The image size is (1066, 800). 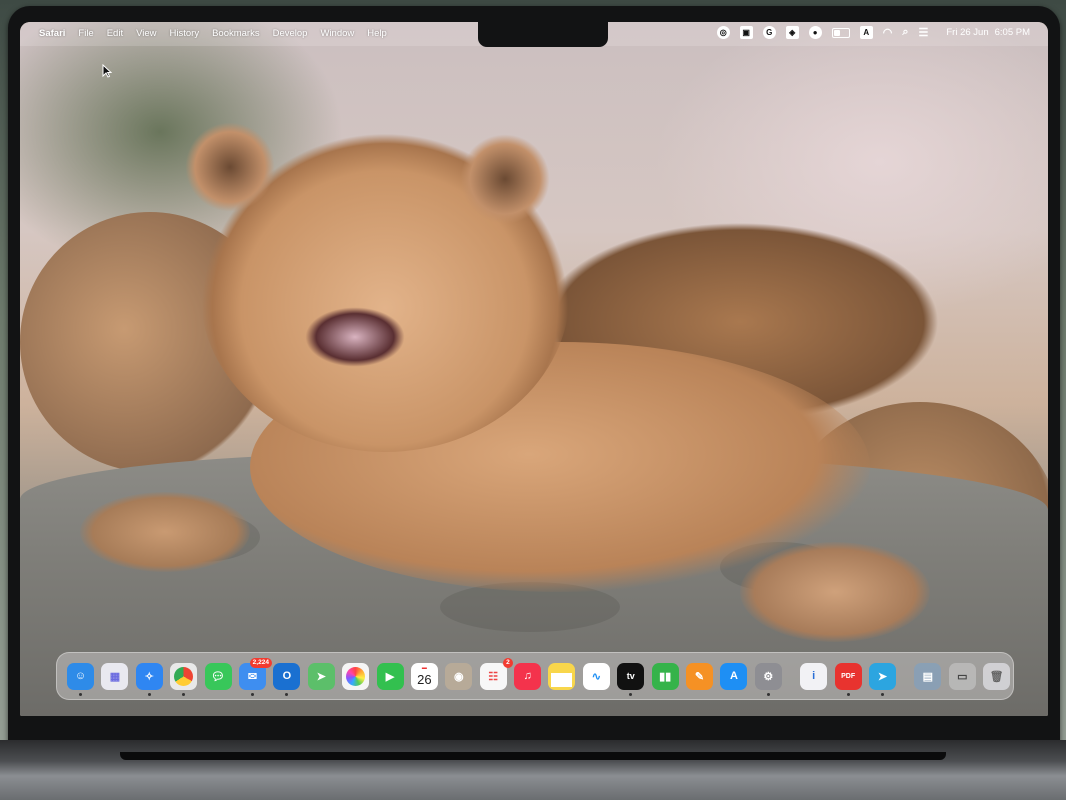 I want to click on laptop-base, so click(x=533, y=770).